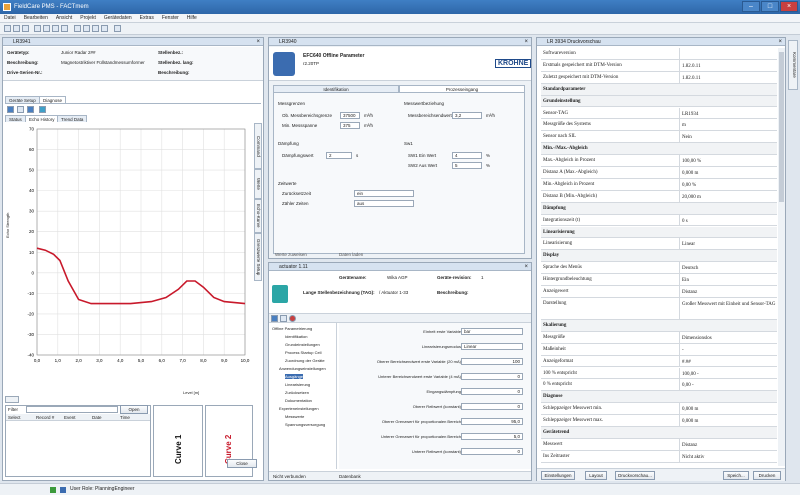  What do you see at coordinates (16, 28) in the screenshot?
I see `open-icon` at bounding box center [16, 28].